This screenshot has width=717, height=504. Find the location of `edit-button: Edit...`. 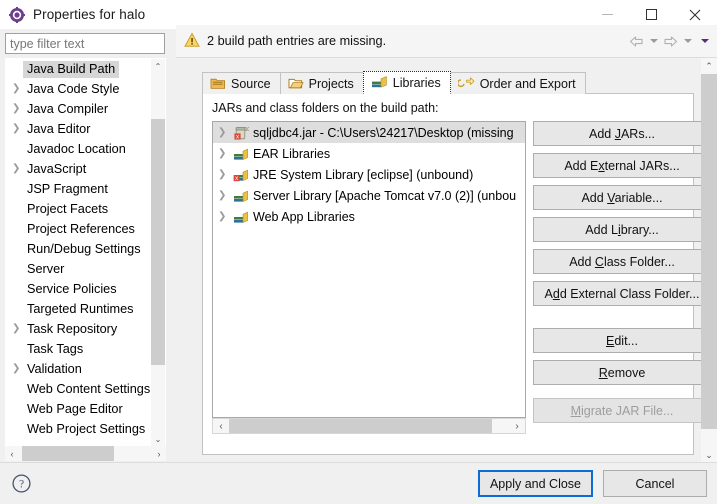

edit-button: Edit... is located at coordinates (622, 340).